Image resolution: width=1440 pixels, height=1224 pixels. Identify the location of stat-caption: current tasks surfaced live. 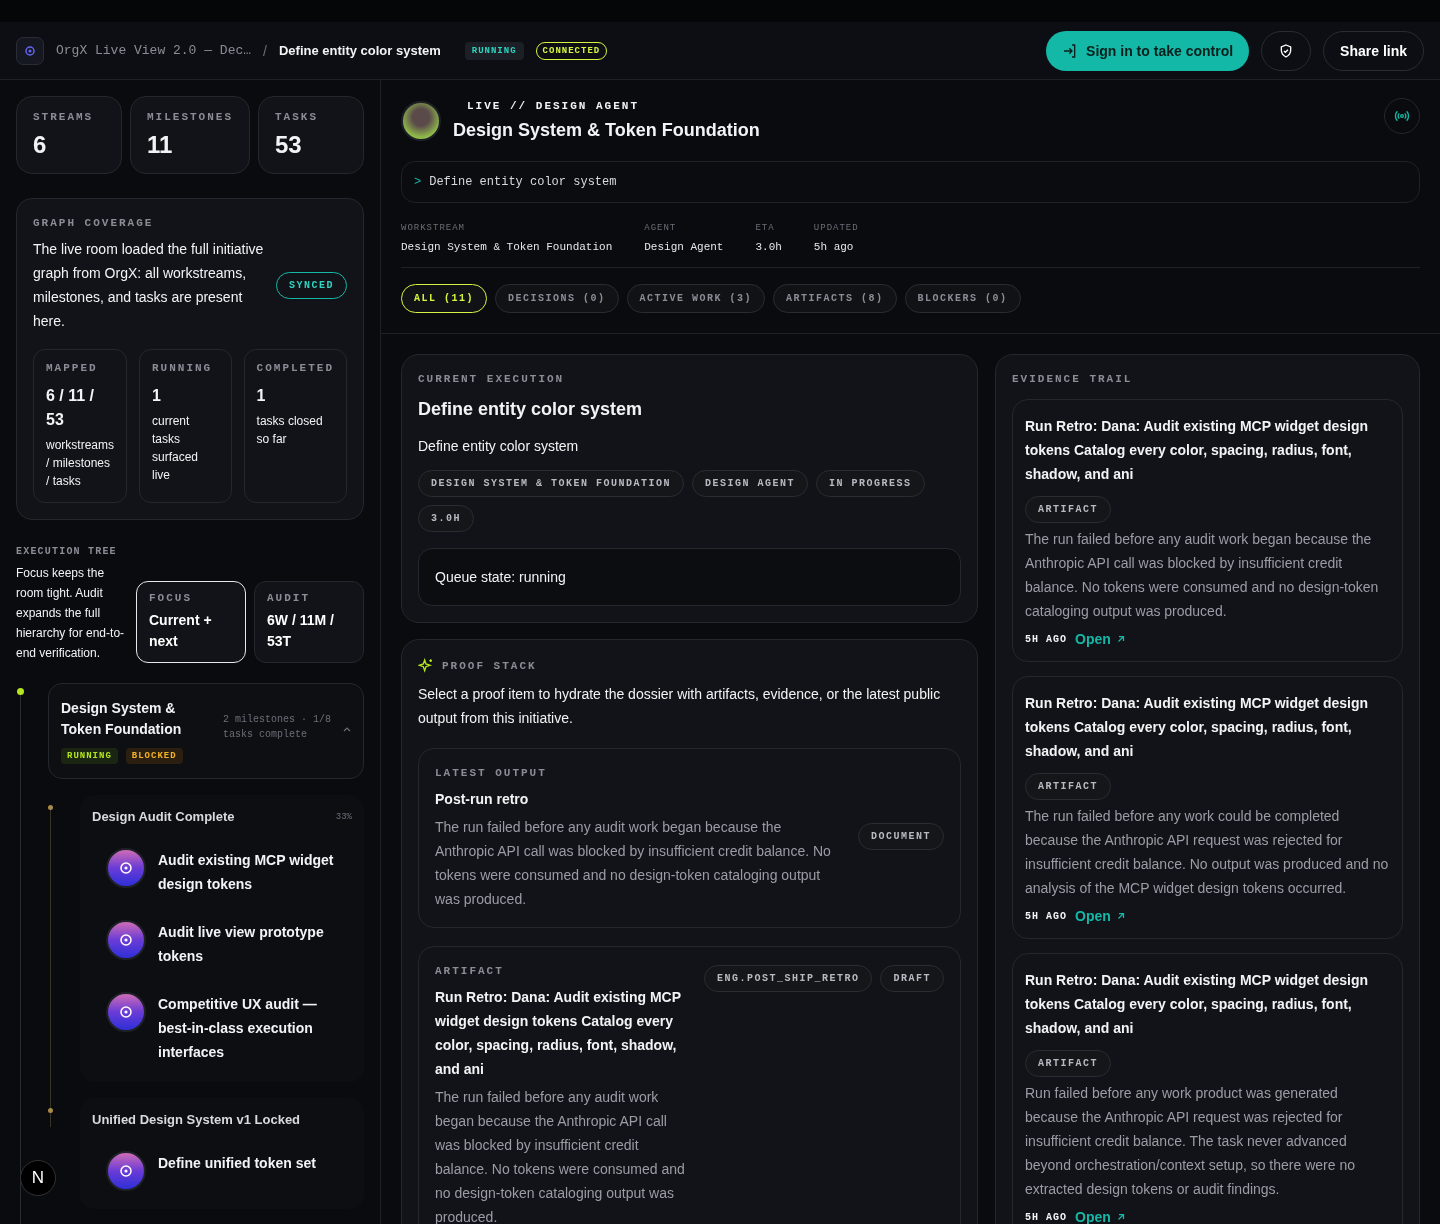
(176, 448).